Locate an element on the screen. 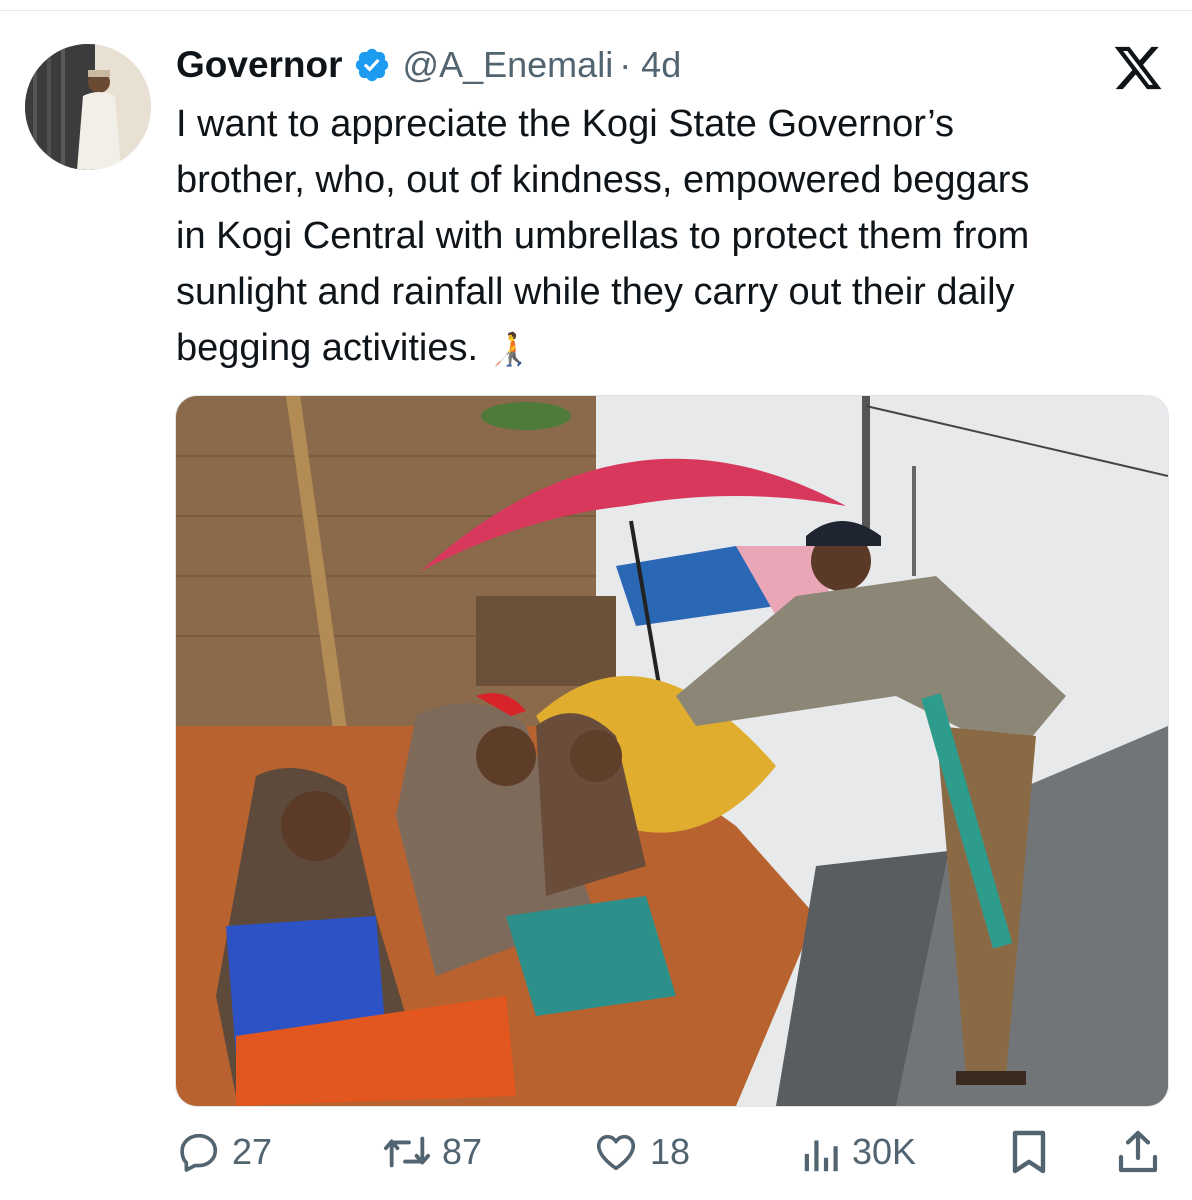  reply-count: 27 is located at coordinates (252, 1151).